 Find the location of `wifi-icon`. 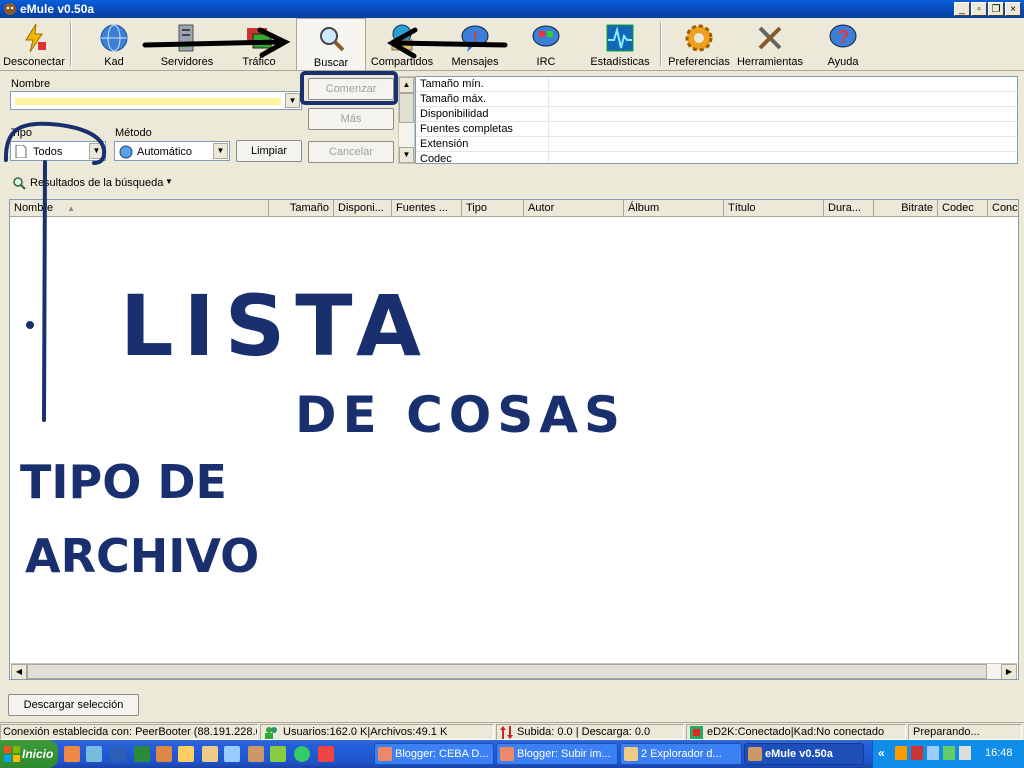

wifi-icon is located at coordinates (933, 753).